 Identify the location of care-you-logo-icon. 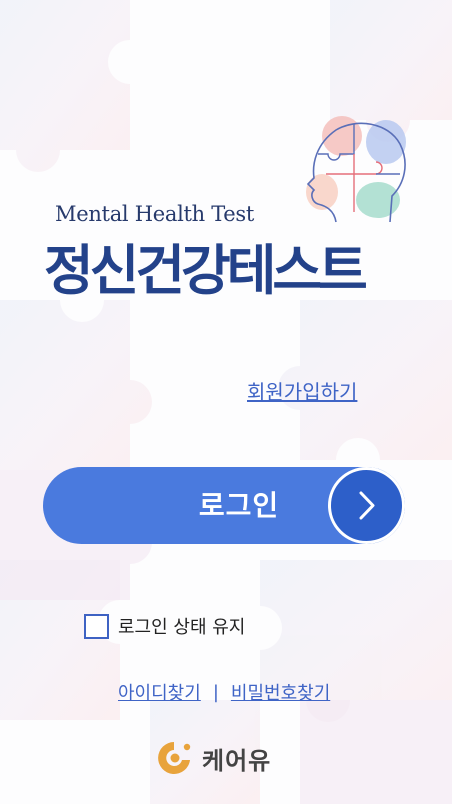
(174, 758).